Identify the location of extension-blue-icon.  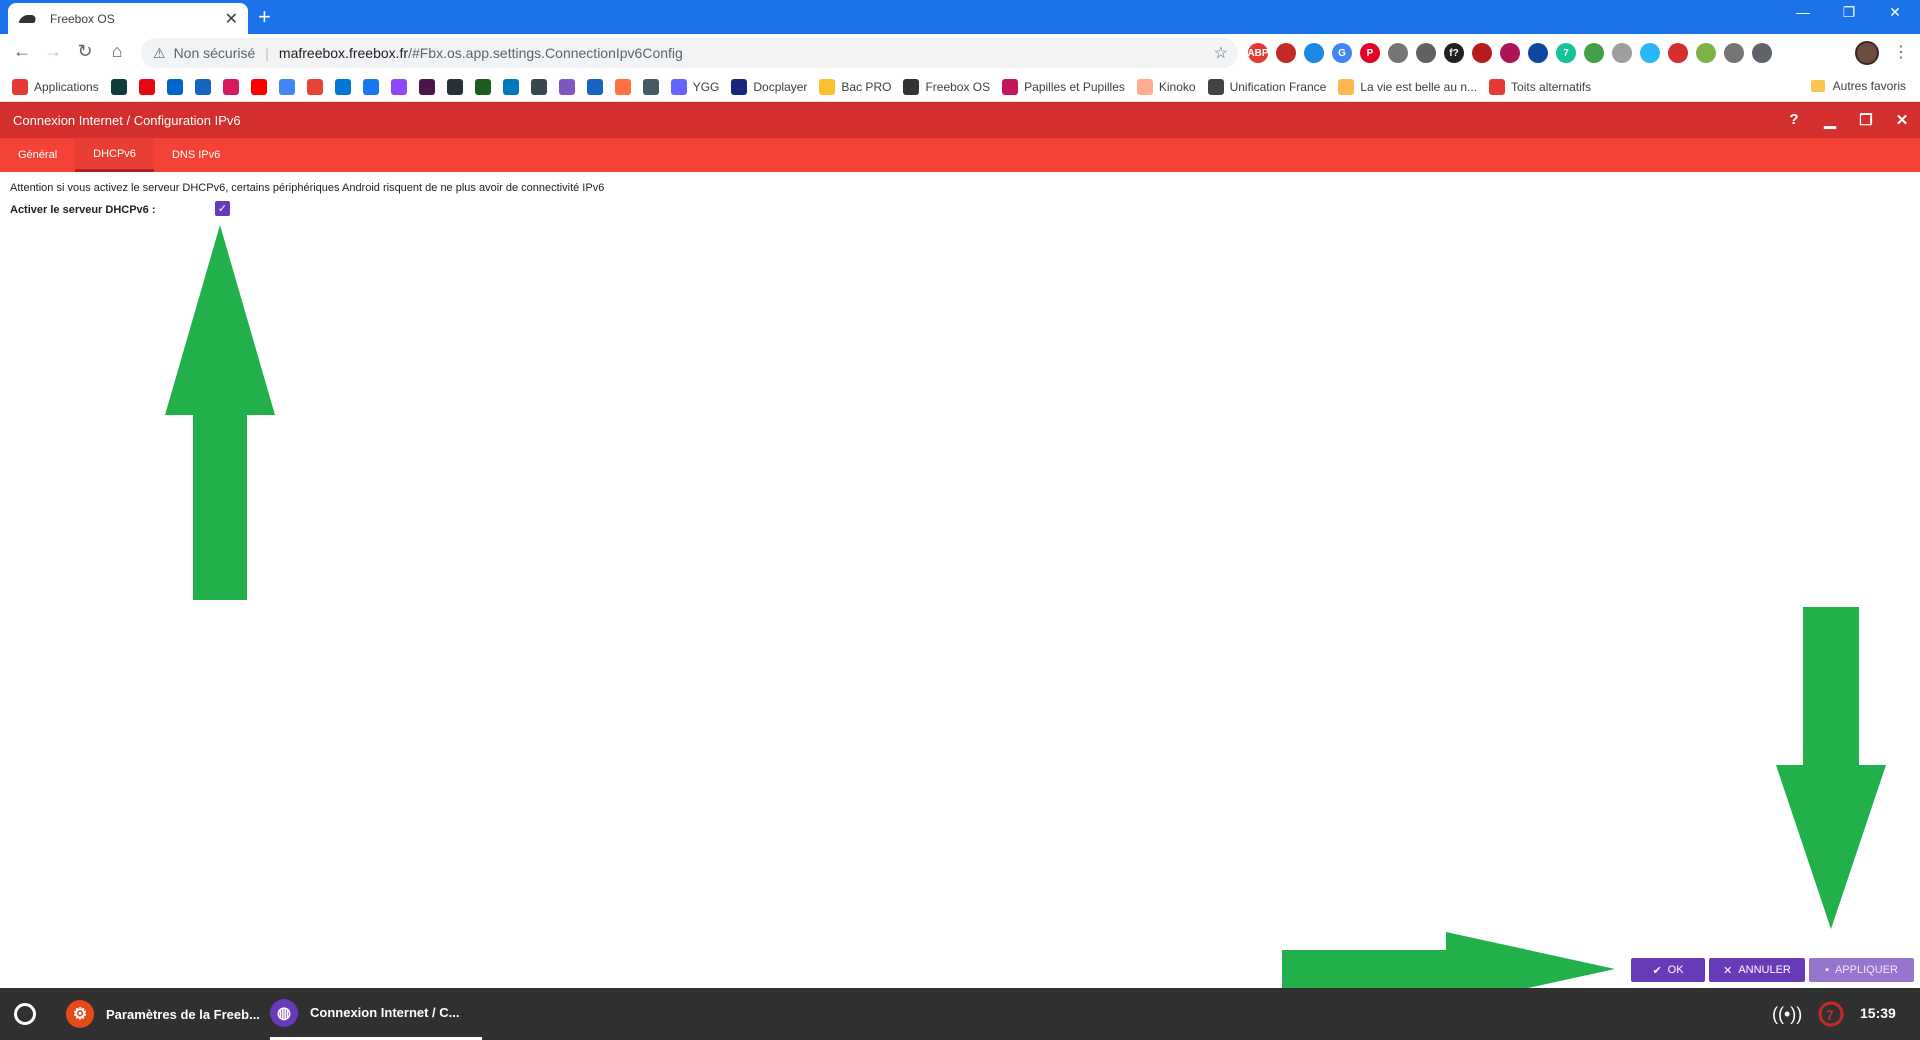
(1314, 53).